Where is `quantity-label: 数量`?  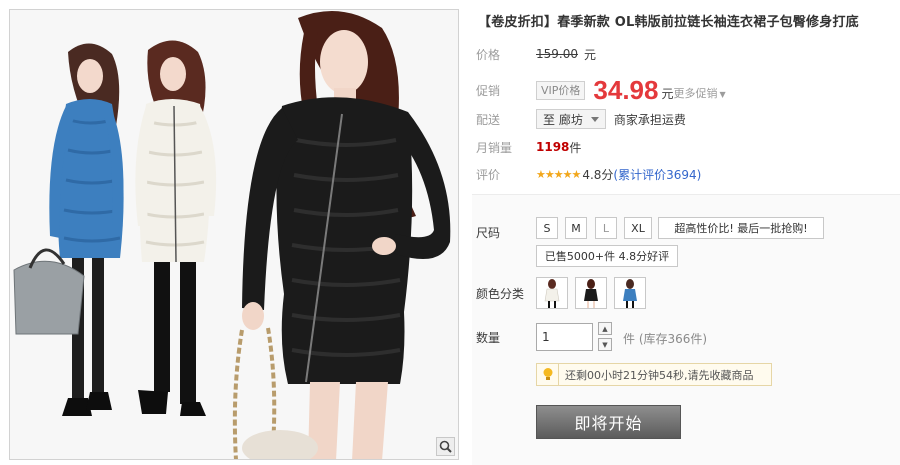
quantity-label: 数量 is located at coordinates (488, 338).